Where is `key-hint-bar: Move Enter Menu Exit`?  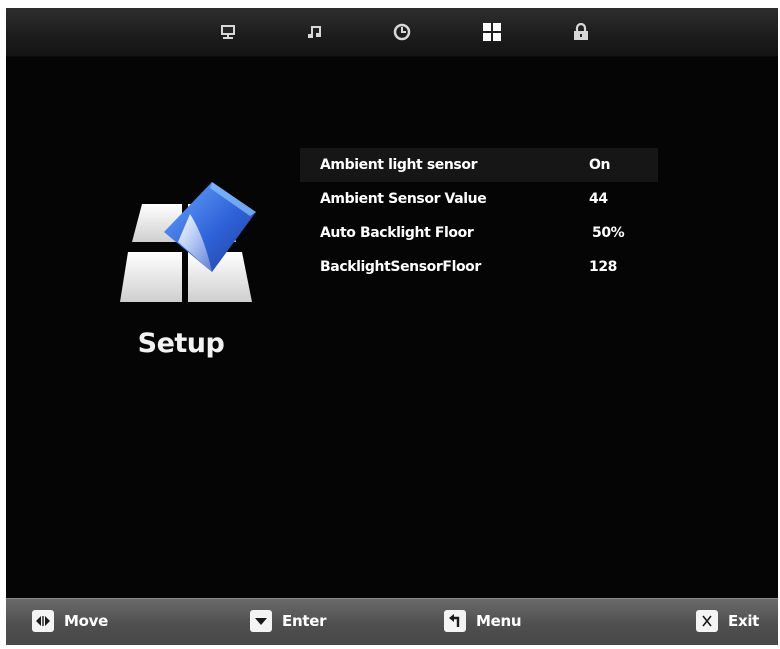
key-hint-bar: Move Enter Menu Exit is located at coordinates (392, 621).